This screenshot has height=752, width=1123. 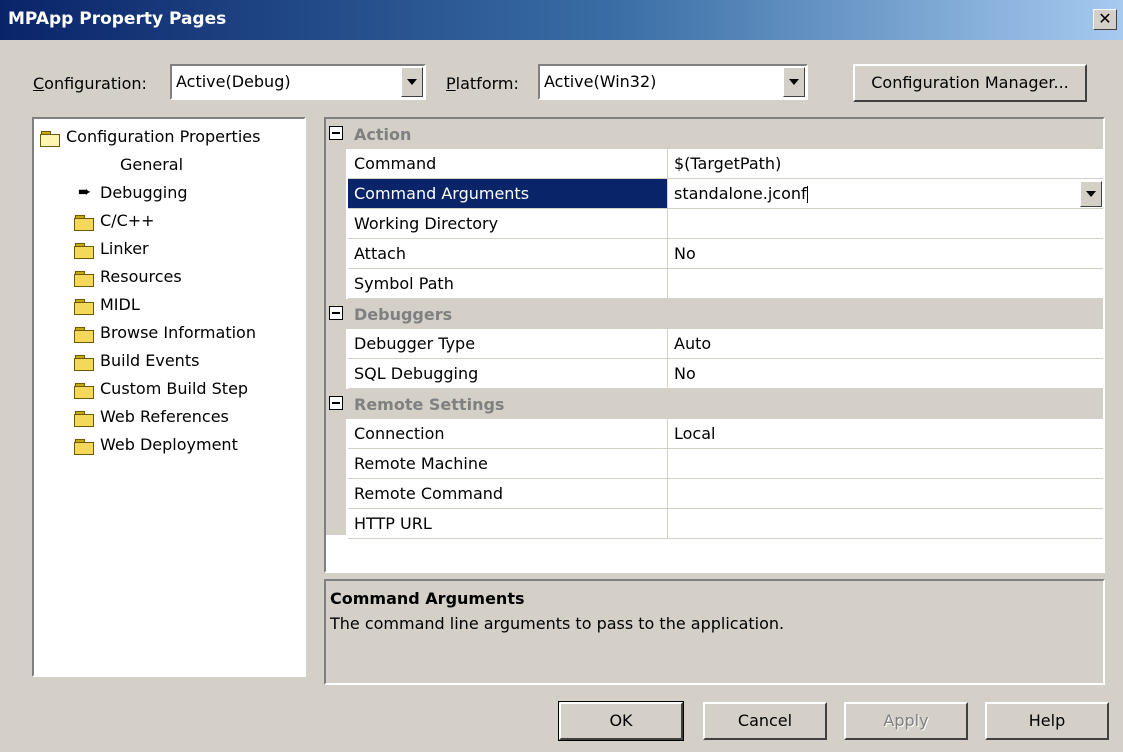 I want to click on help-button: Help, so click(x=1047, y=721).